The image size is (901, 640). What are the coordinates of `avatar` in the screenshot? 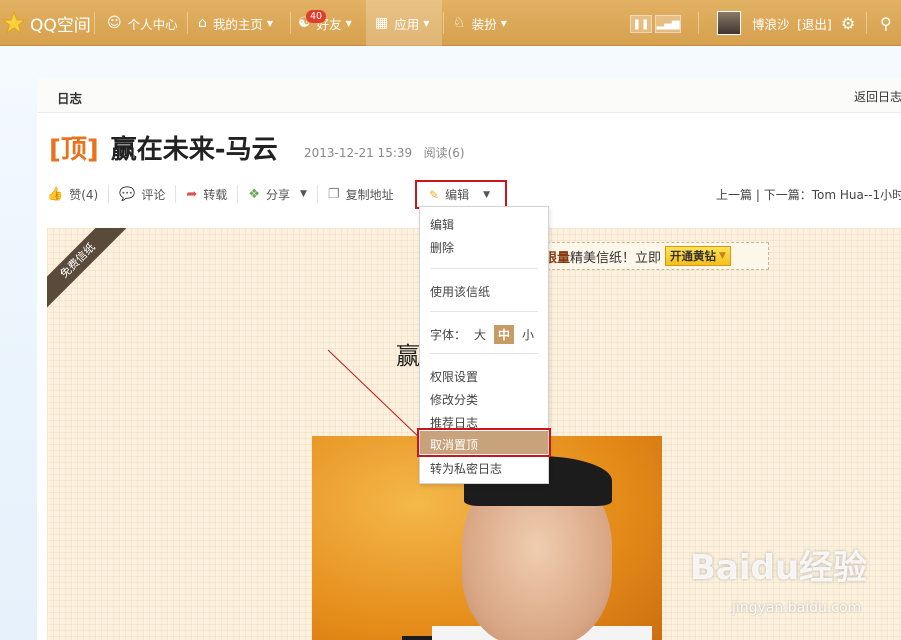 It's located at (729, 23).